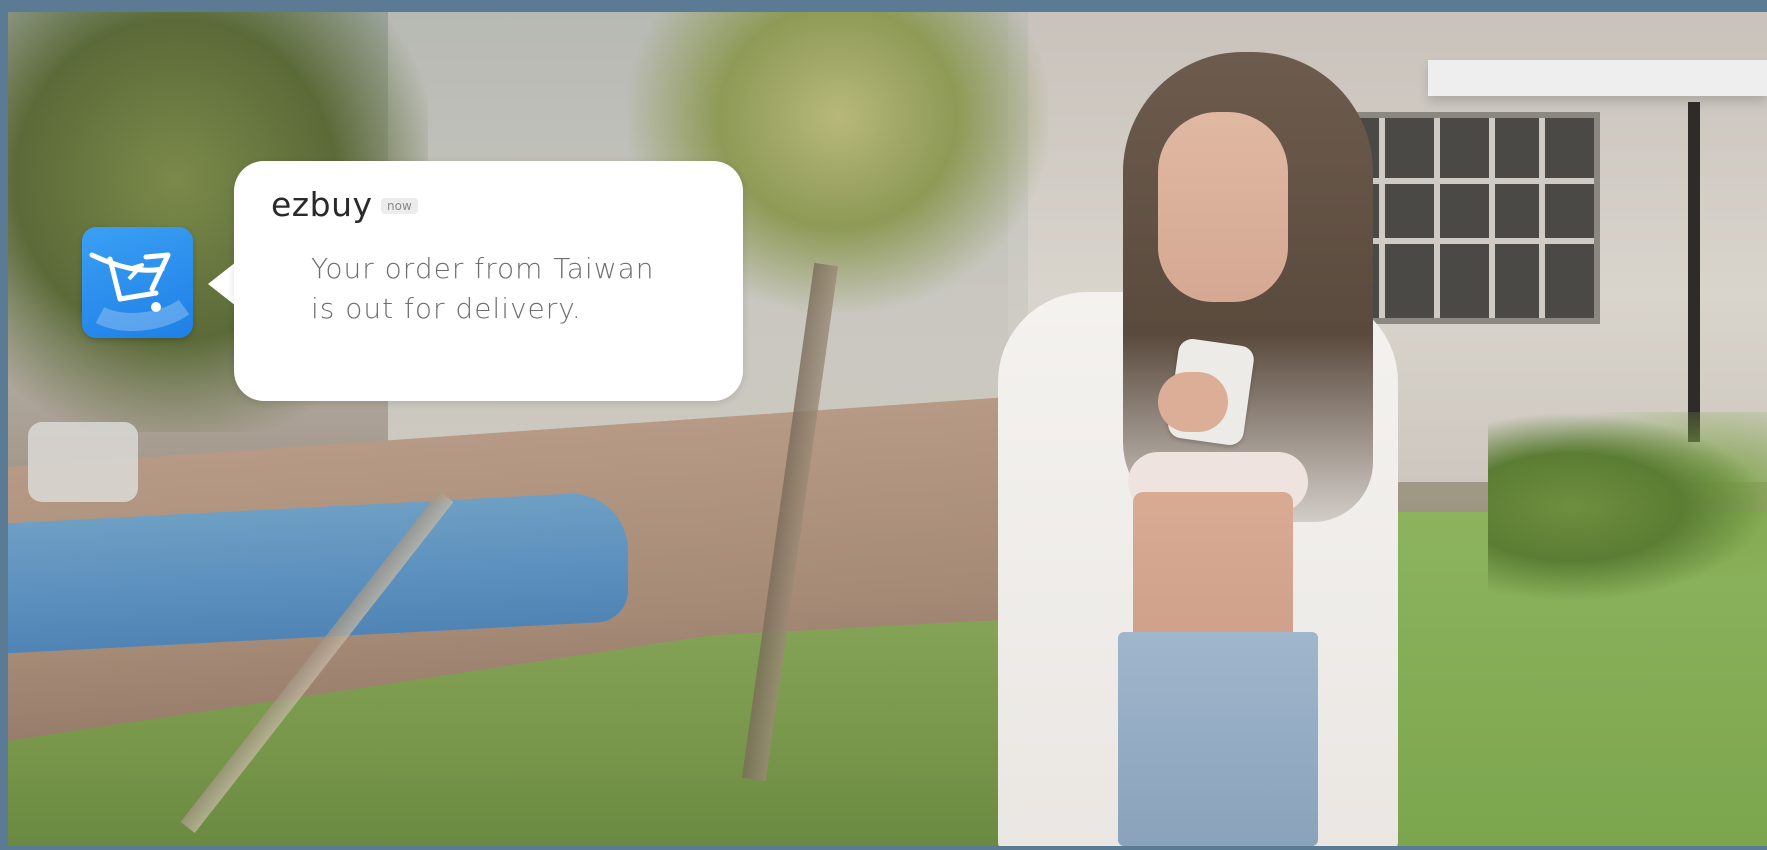  I want to click on bushes, so click(1627, 507).